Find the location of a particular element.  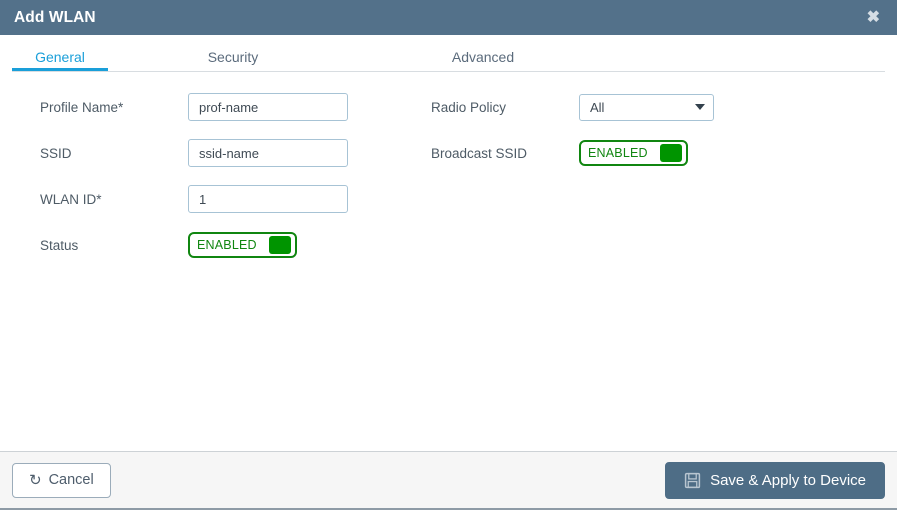

status-toggle-label: ENABLED is located at coordinates (227, 245).